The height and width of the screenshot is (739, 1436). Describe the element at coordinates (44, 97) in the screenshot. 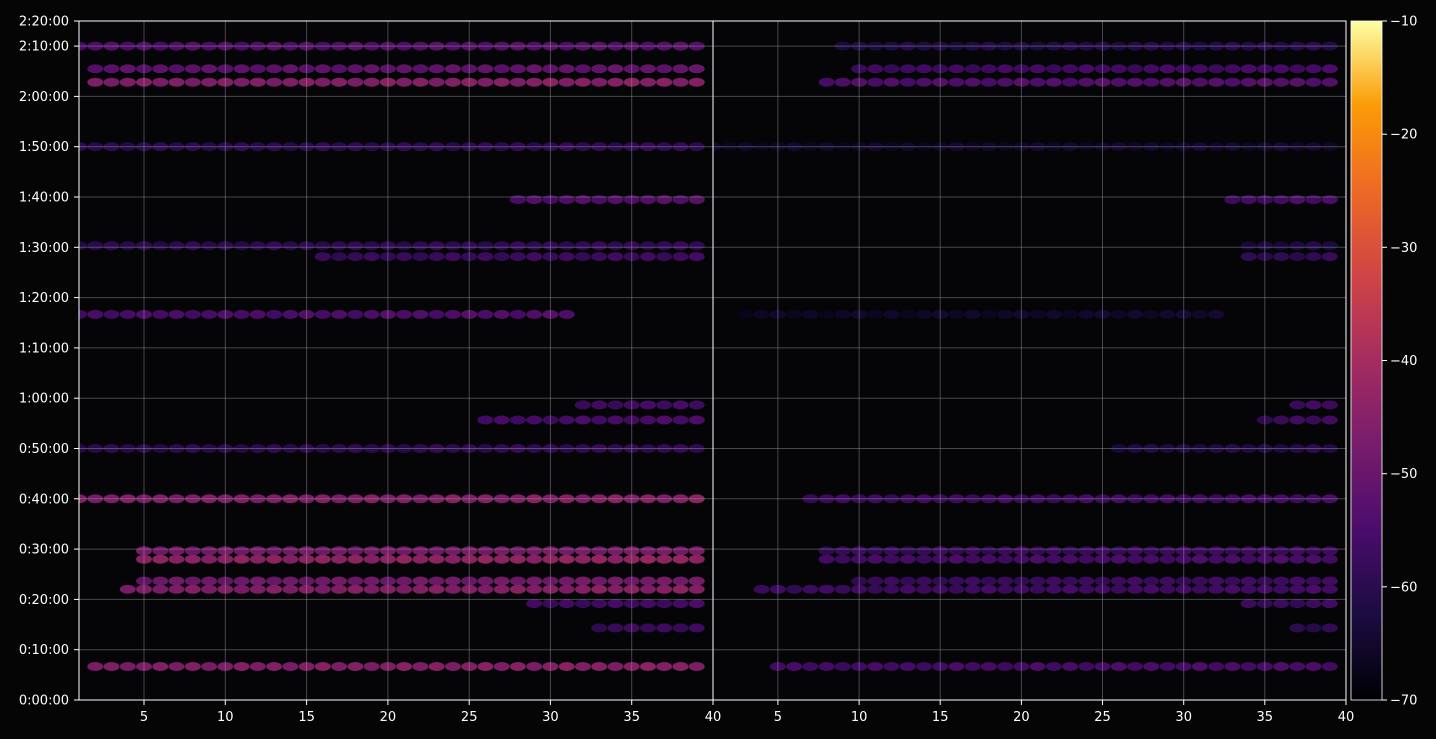

I see `y-tick-label: 2:00:00` at that location.